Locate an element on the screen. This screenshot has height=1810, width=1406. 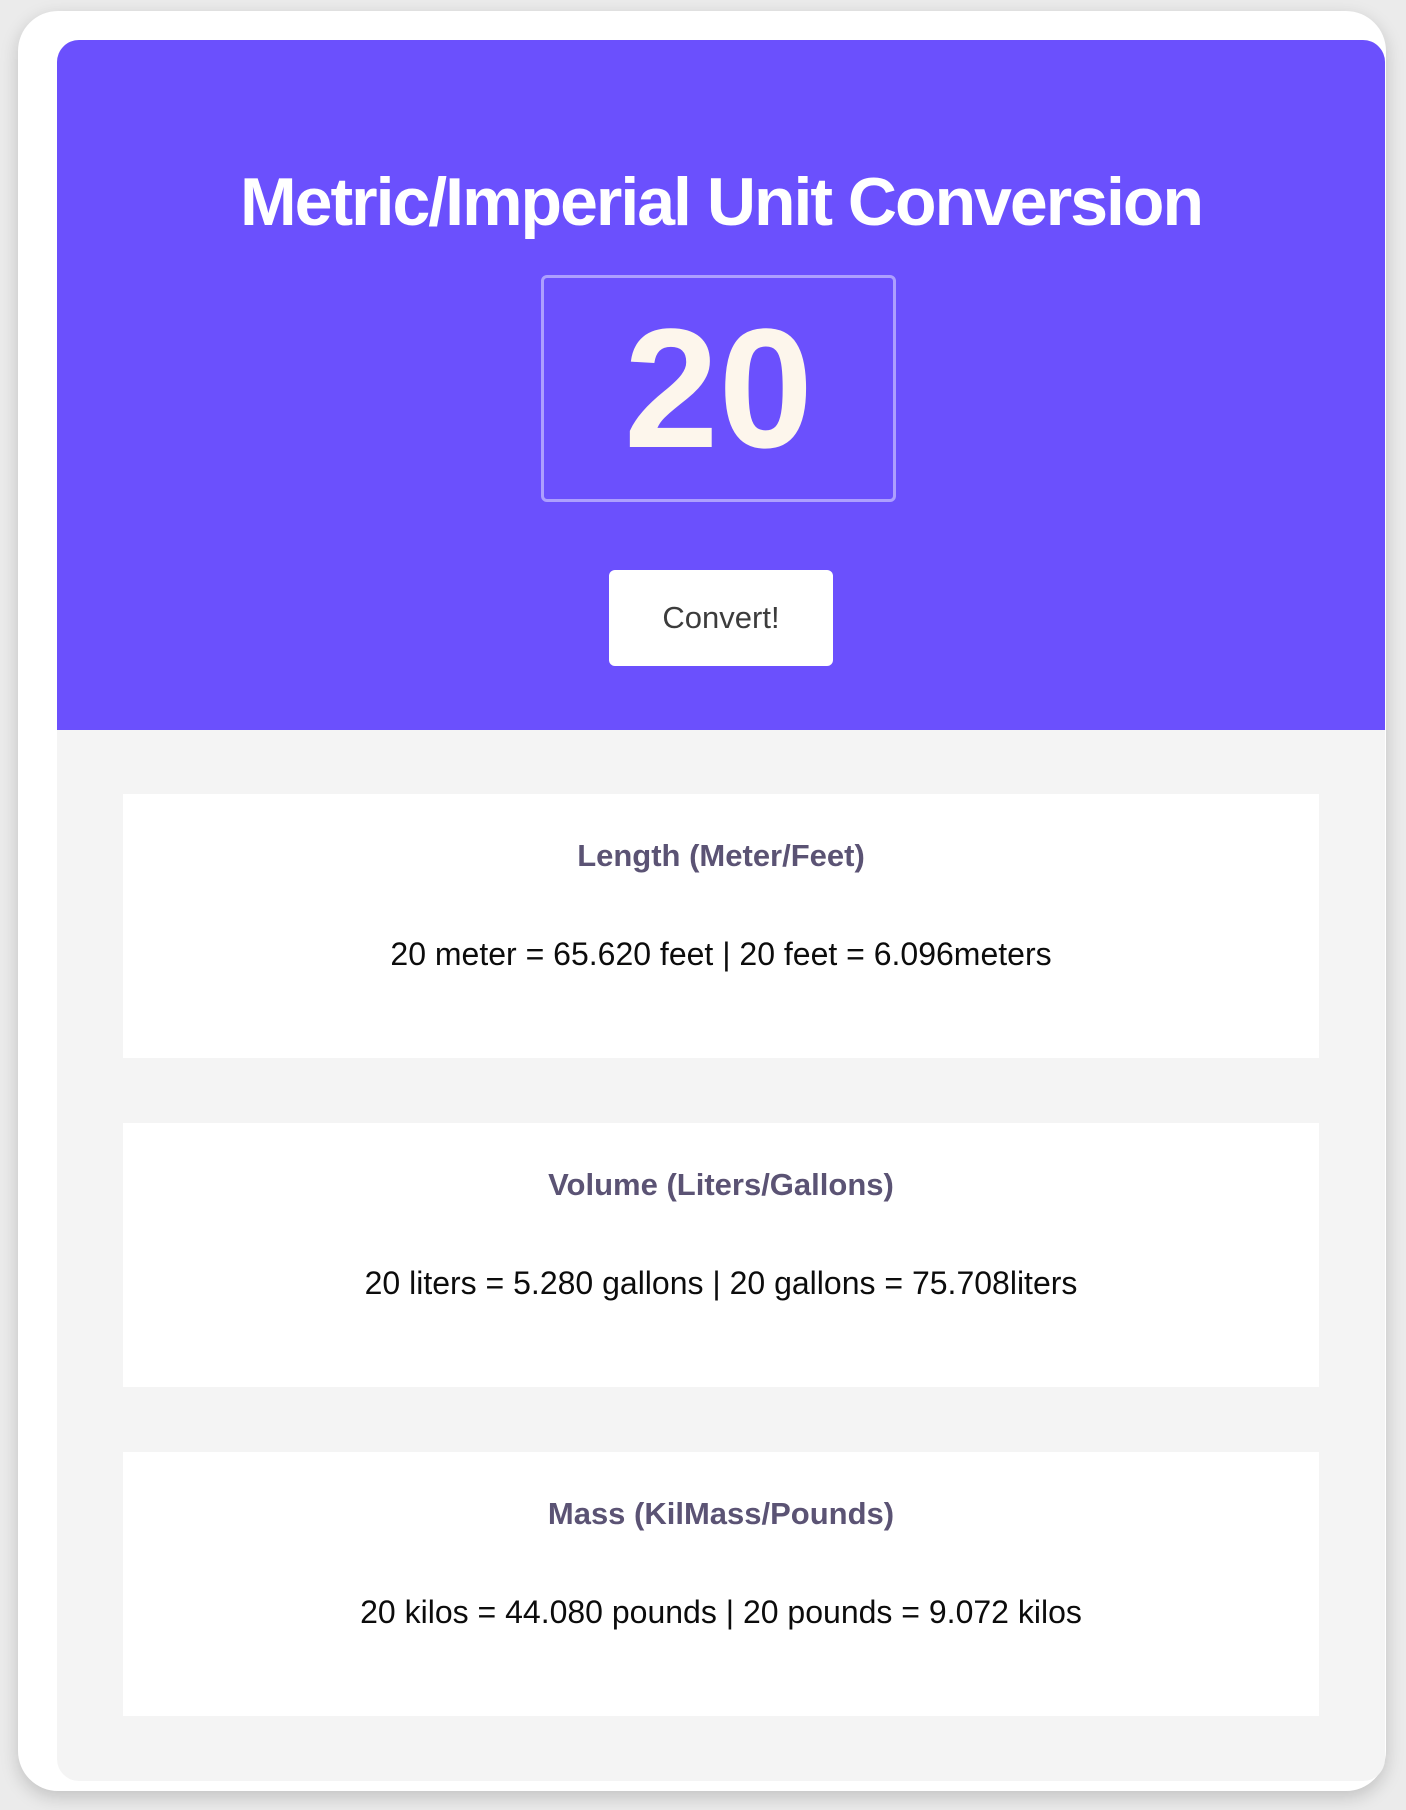
page-title: Metric/Imperial Unit Conversion is located at coordinates (722, 202).